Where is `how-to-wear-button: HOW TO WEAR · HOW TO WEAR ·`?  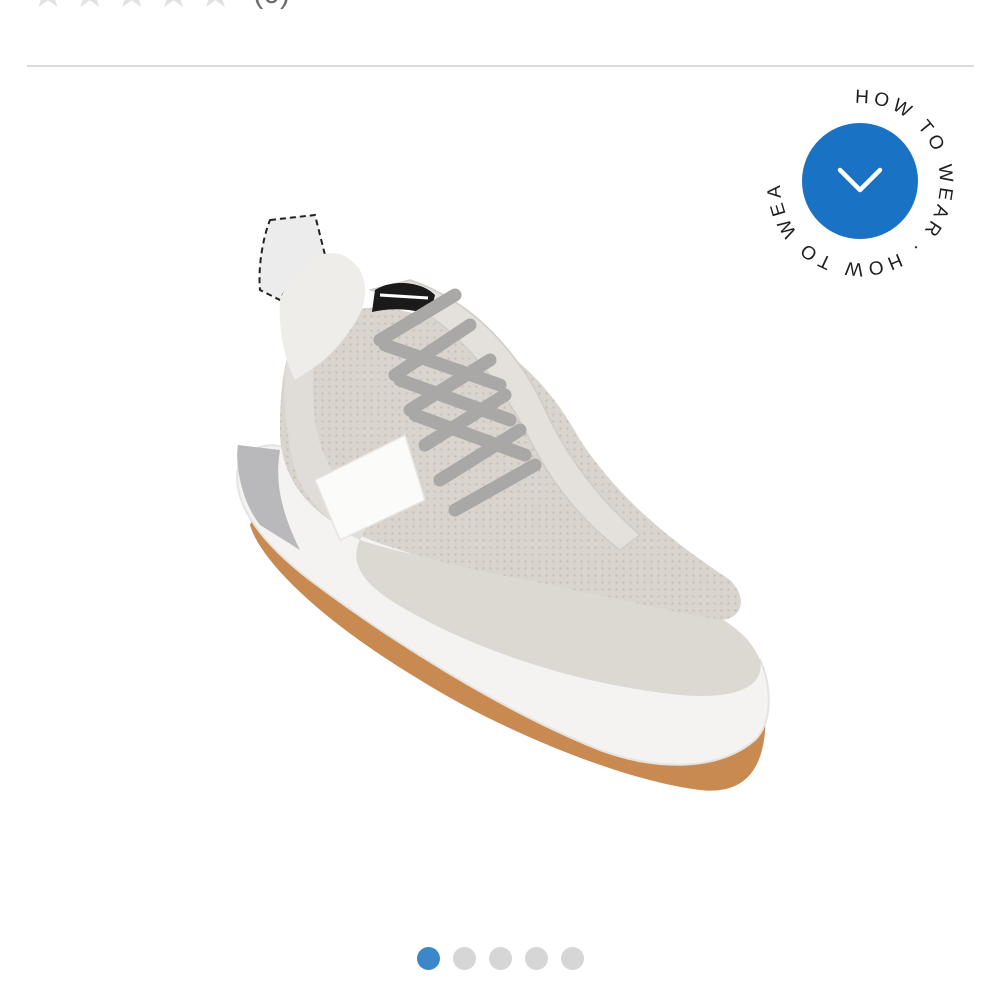 how-to-wear-button: HOW TO WEAR · HOW TO WEAR · is located at coordinates (860, 183).